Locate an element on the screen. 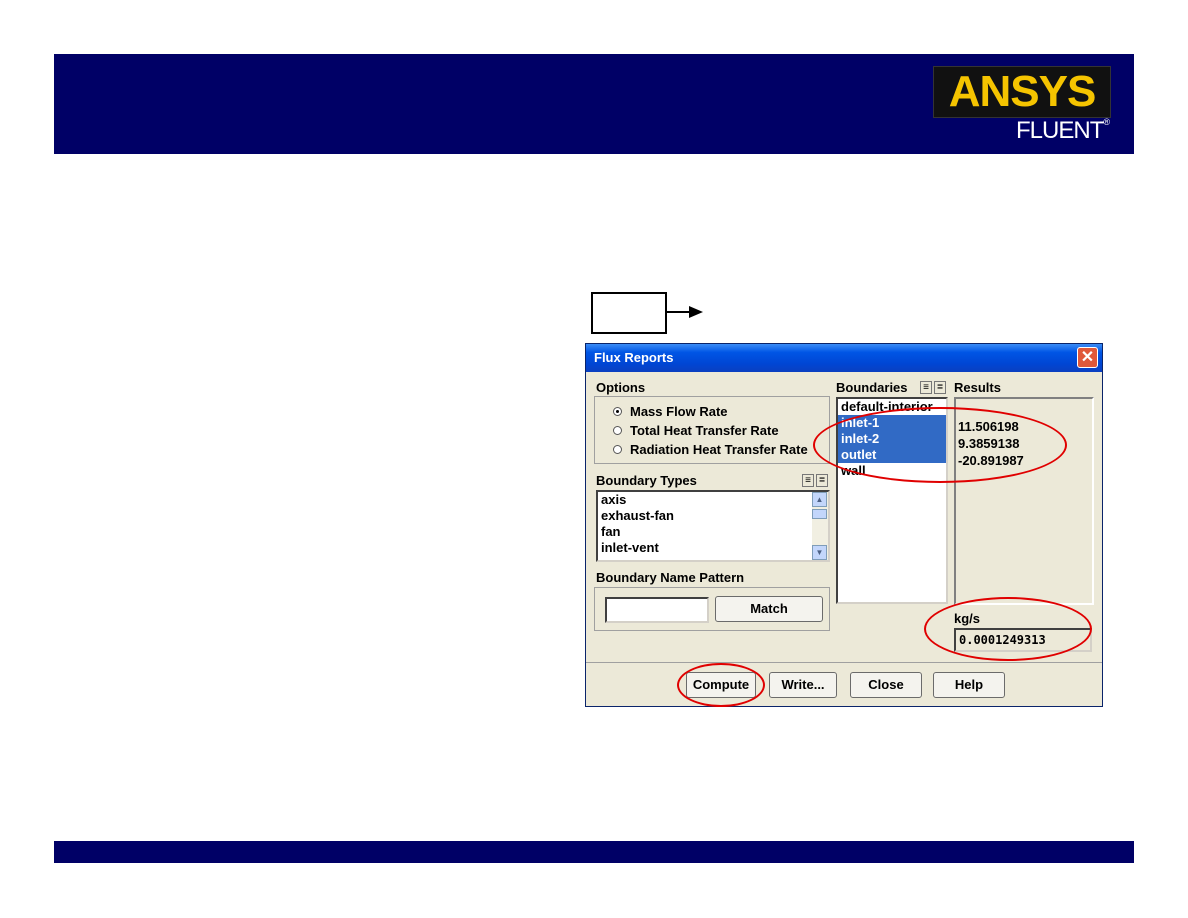 Image resolution: width=1188 pixels, height=918 pixels. dialog-title: Flux Reports is located at coordinates (634, 357).